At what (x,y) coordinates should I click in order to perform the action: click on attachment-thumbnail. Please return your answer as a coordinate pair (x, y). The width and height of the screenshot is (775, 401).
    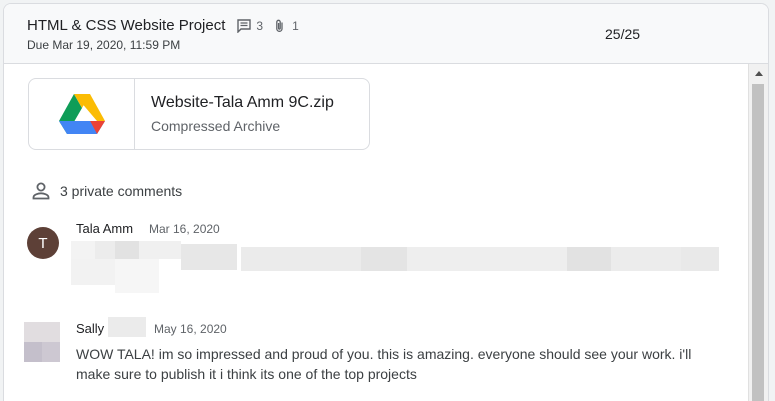
    Looking at the image, I should click on (82, 114).